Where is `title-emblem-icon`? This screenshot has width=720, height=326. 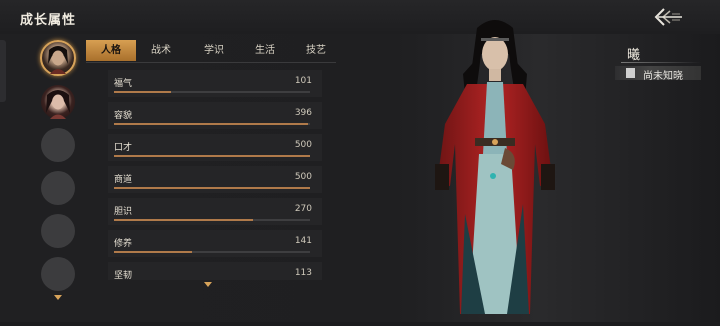 title-emblem-icon is located at coordinates (630, 73).